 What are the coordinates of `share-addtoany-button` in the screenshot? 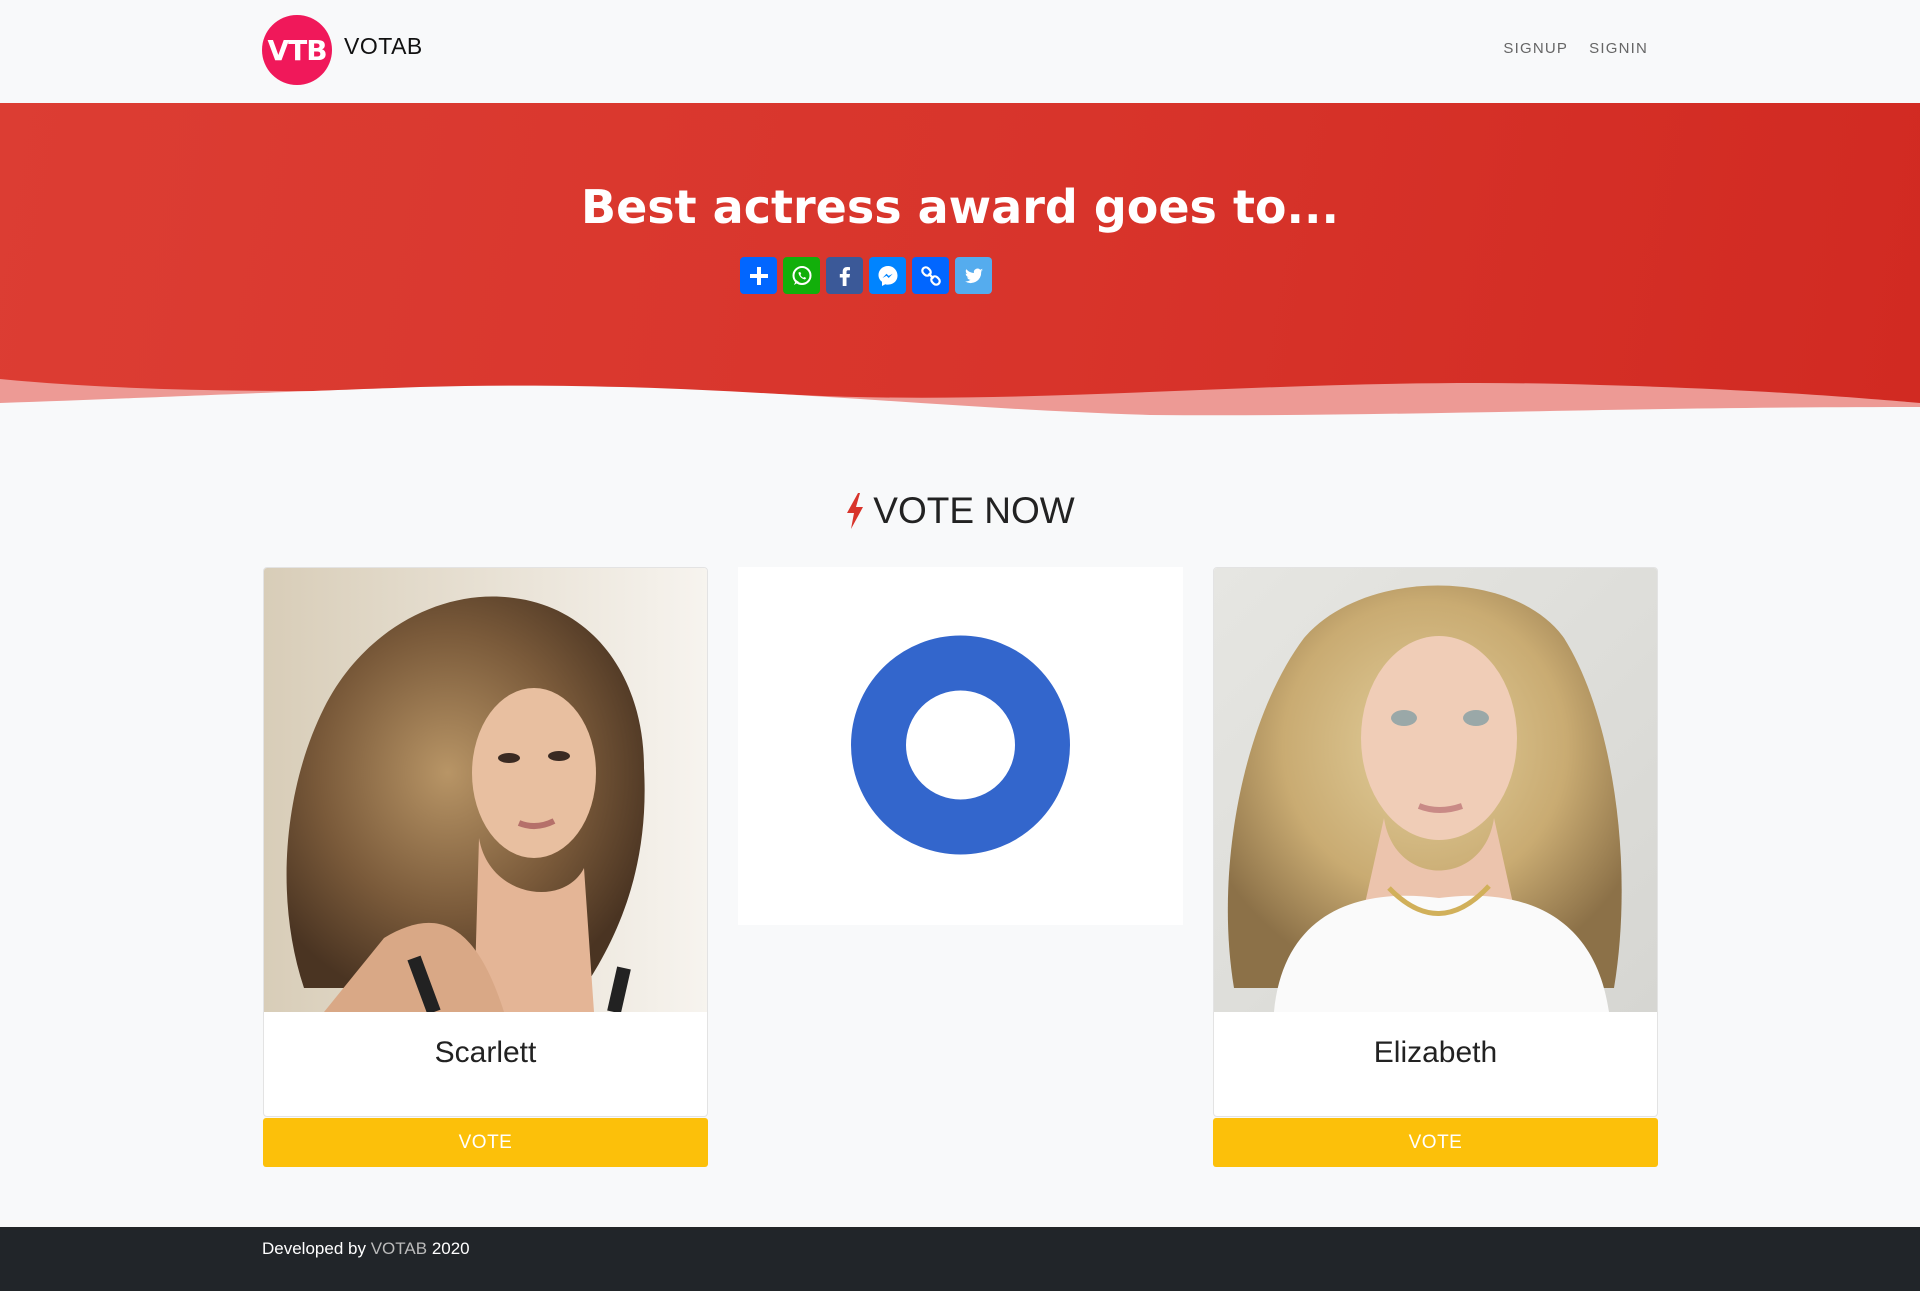 It's located at (758, 275).